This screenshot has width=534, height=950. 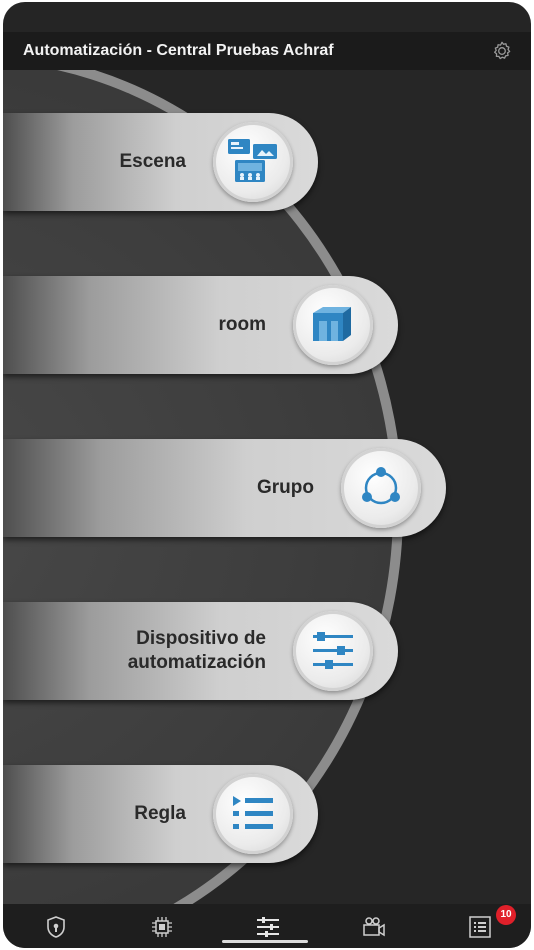 What do you see at coordinates (152, 161) in the screenshot?
I see `menu-item-label: Escena` at bounding box center [152, 161].